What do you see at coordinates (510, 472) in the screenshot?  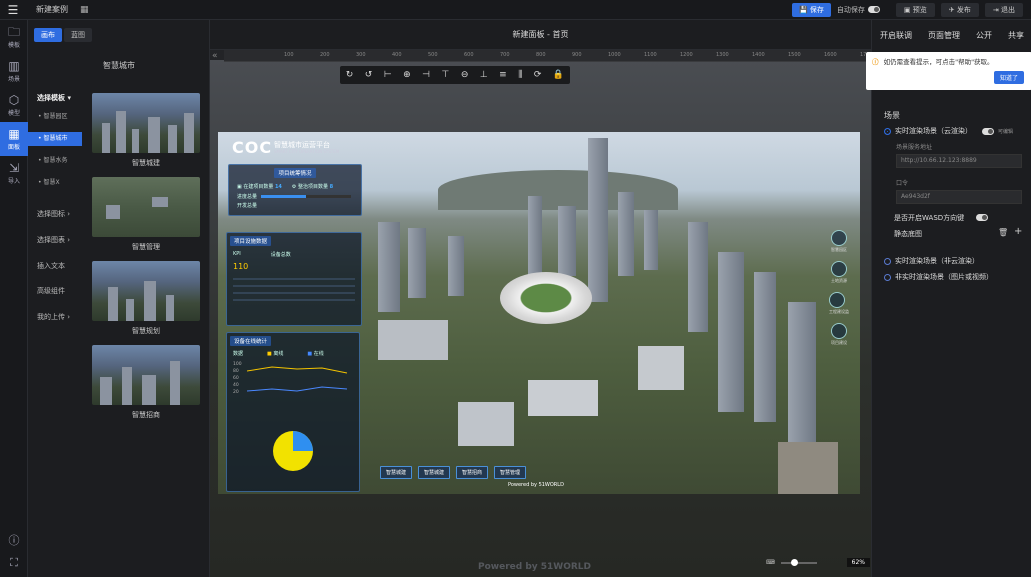 I see `bottom-tab: 智慧管理` at bounding box center [510, 472].